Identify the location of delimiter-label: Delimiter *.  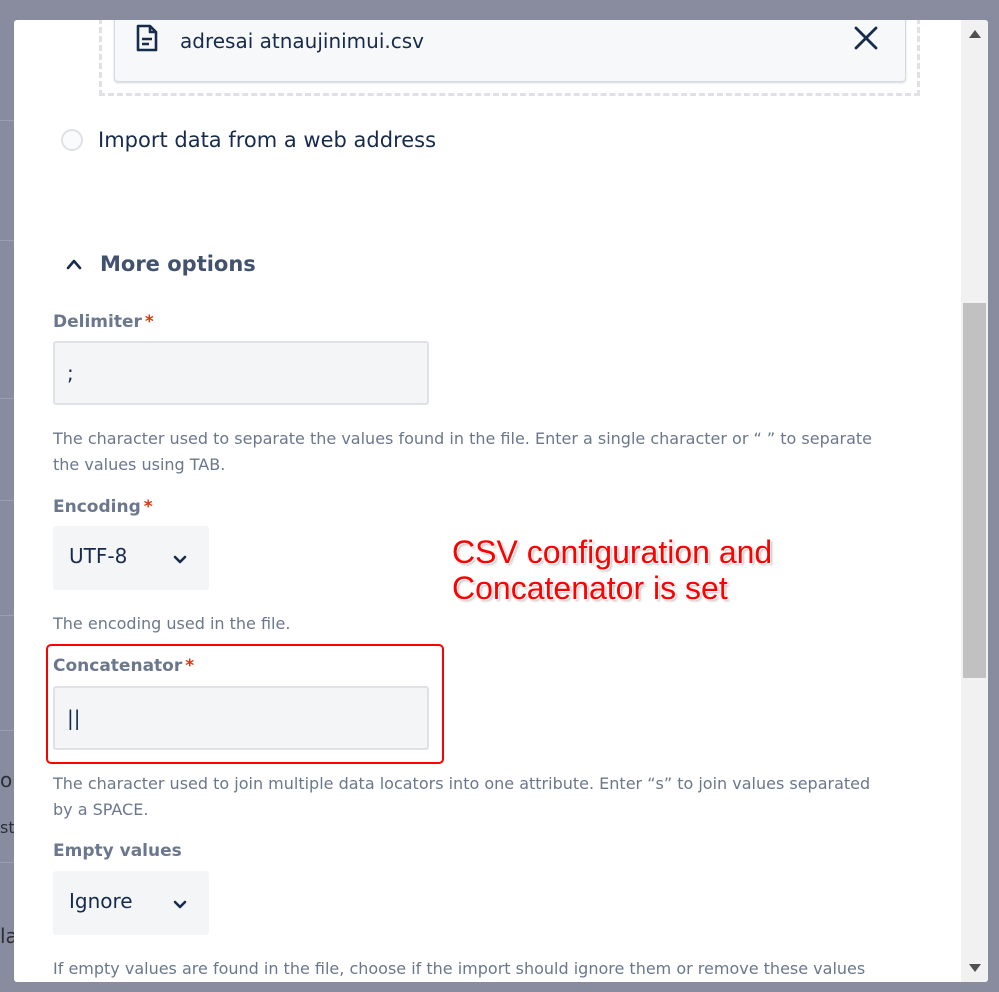
(103, 322).